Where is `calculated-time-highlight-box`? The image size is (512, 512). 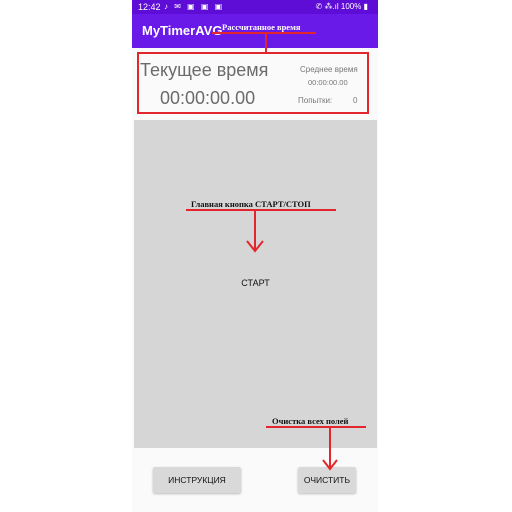 calculated-time-highlight-box is located at coordinates (253, 83).